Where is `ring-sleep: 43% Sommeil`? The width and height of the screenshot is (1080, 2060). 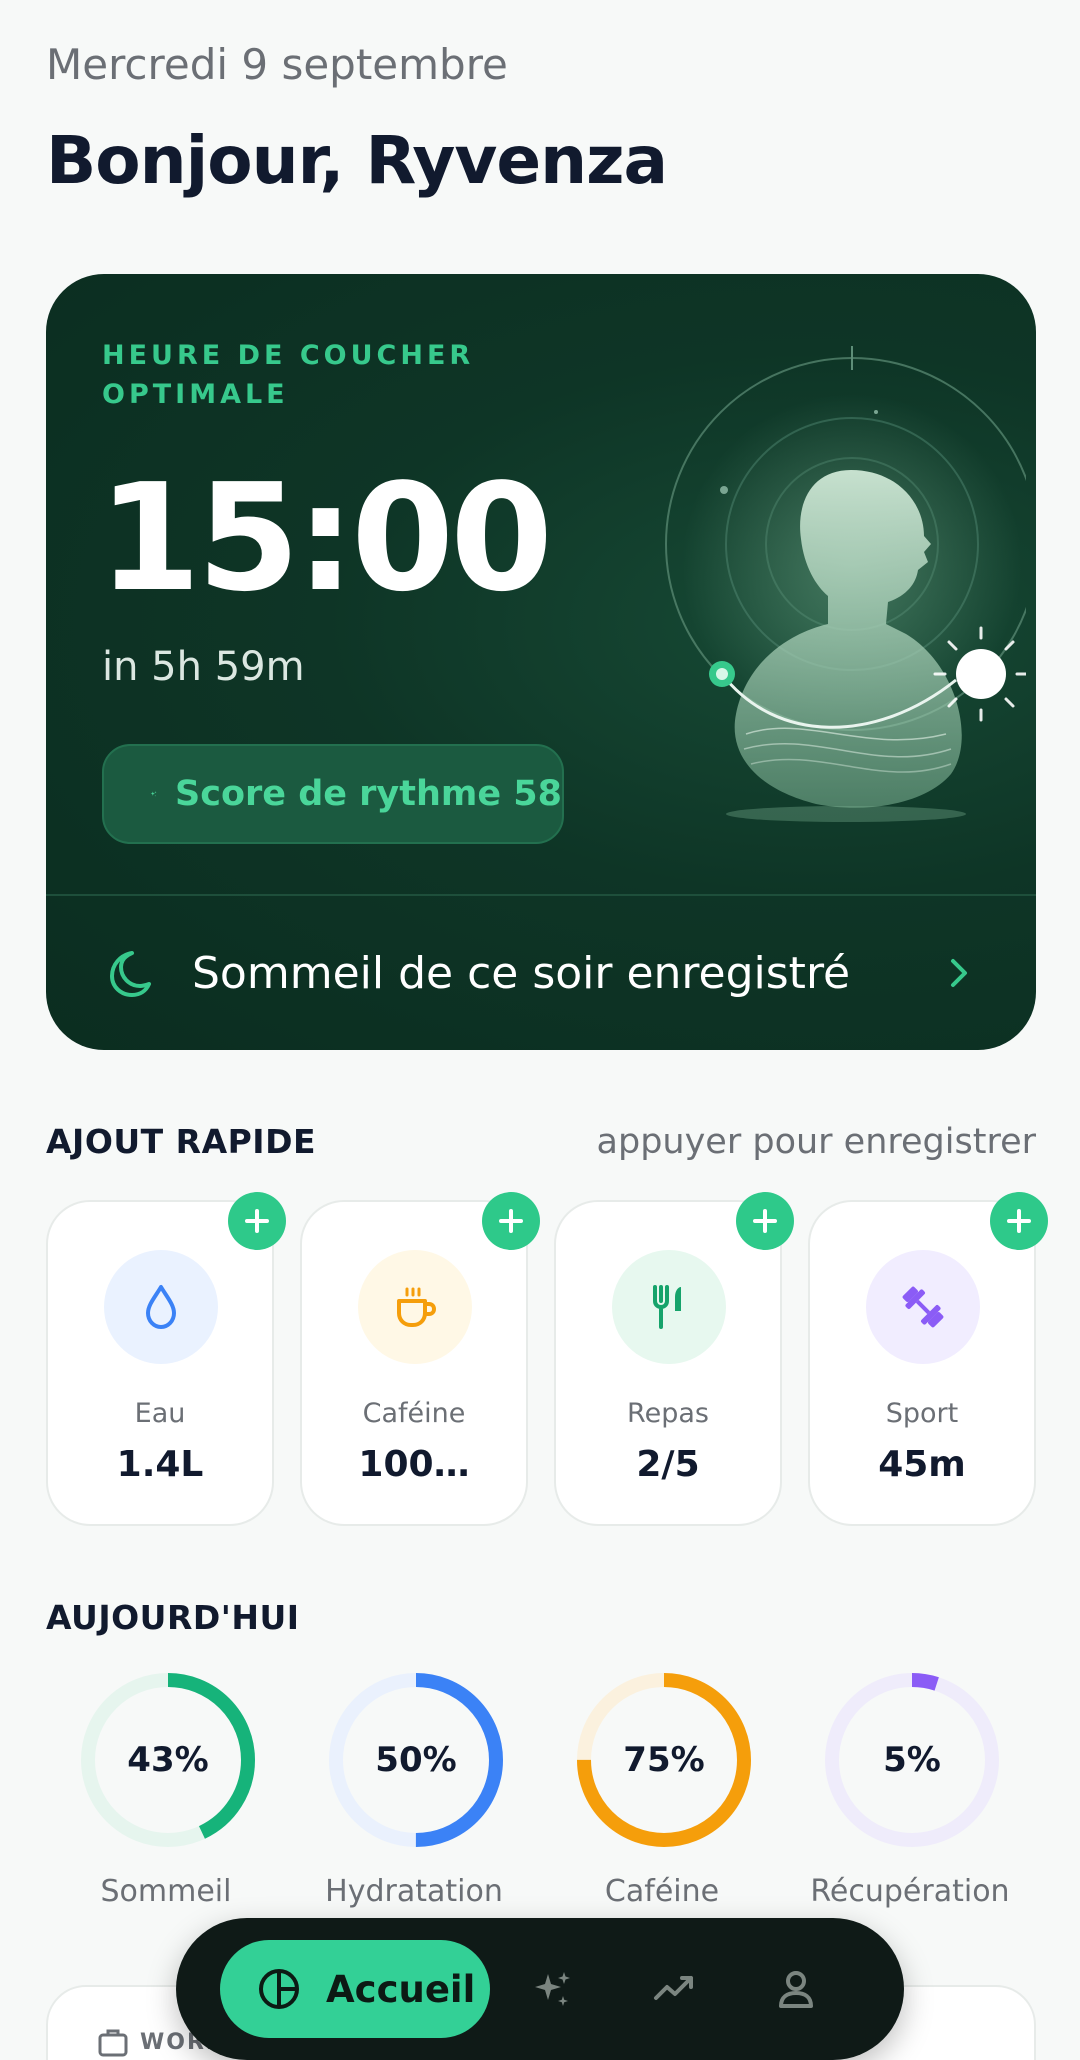
ring-sleep: 43% Sommeil is located at coordinates (166, 1798).